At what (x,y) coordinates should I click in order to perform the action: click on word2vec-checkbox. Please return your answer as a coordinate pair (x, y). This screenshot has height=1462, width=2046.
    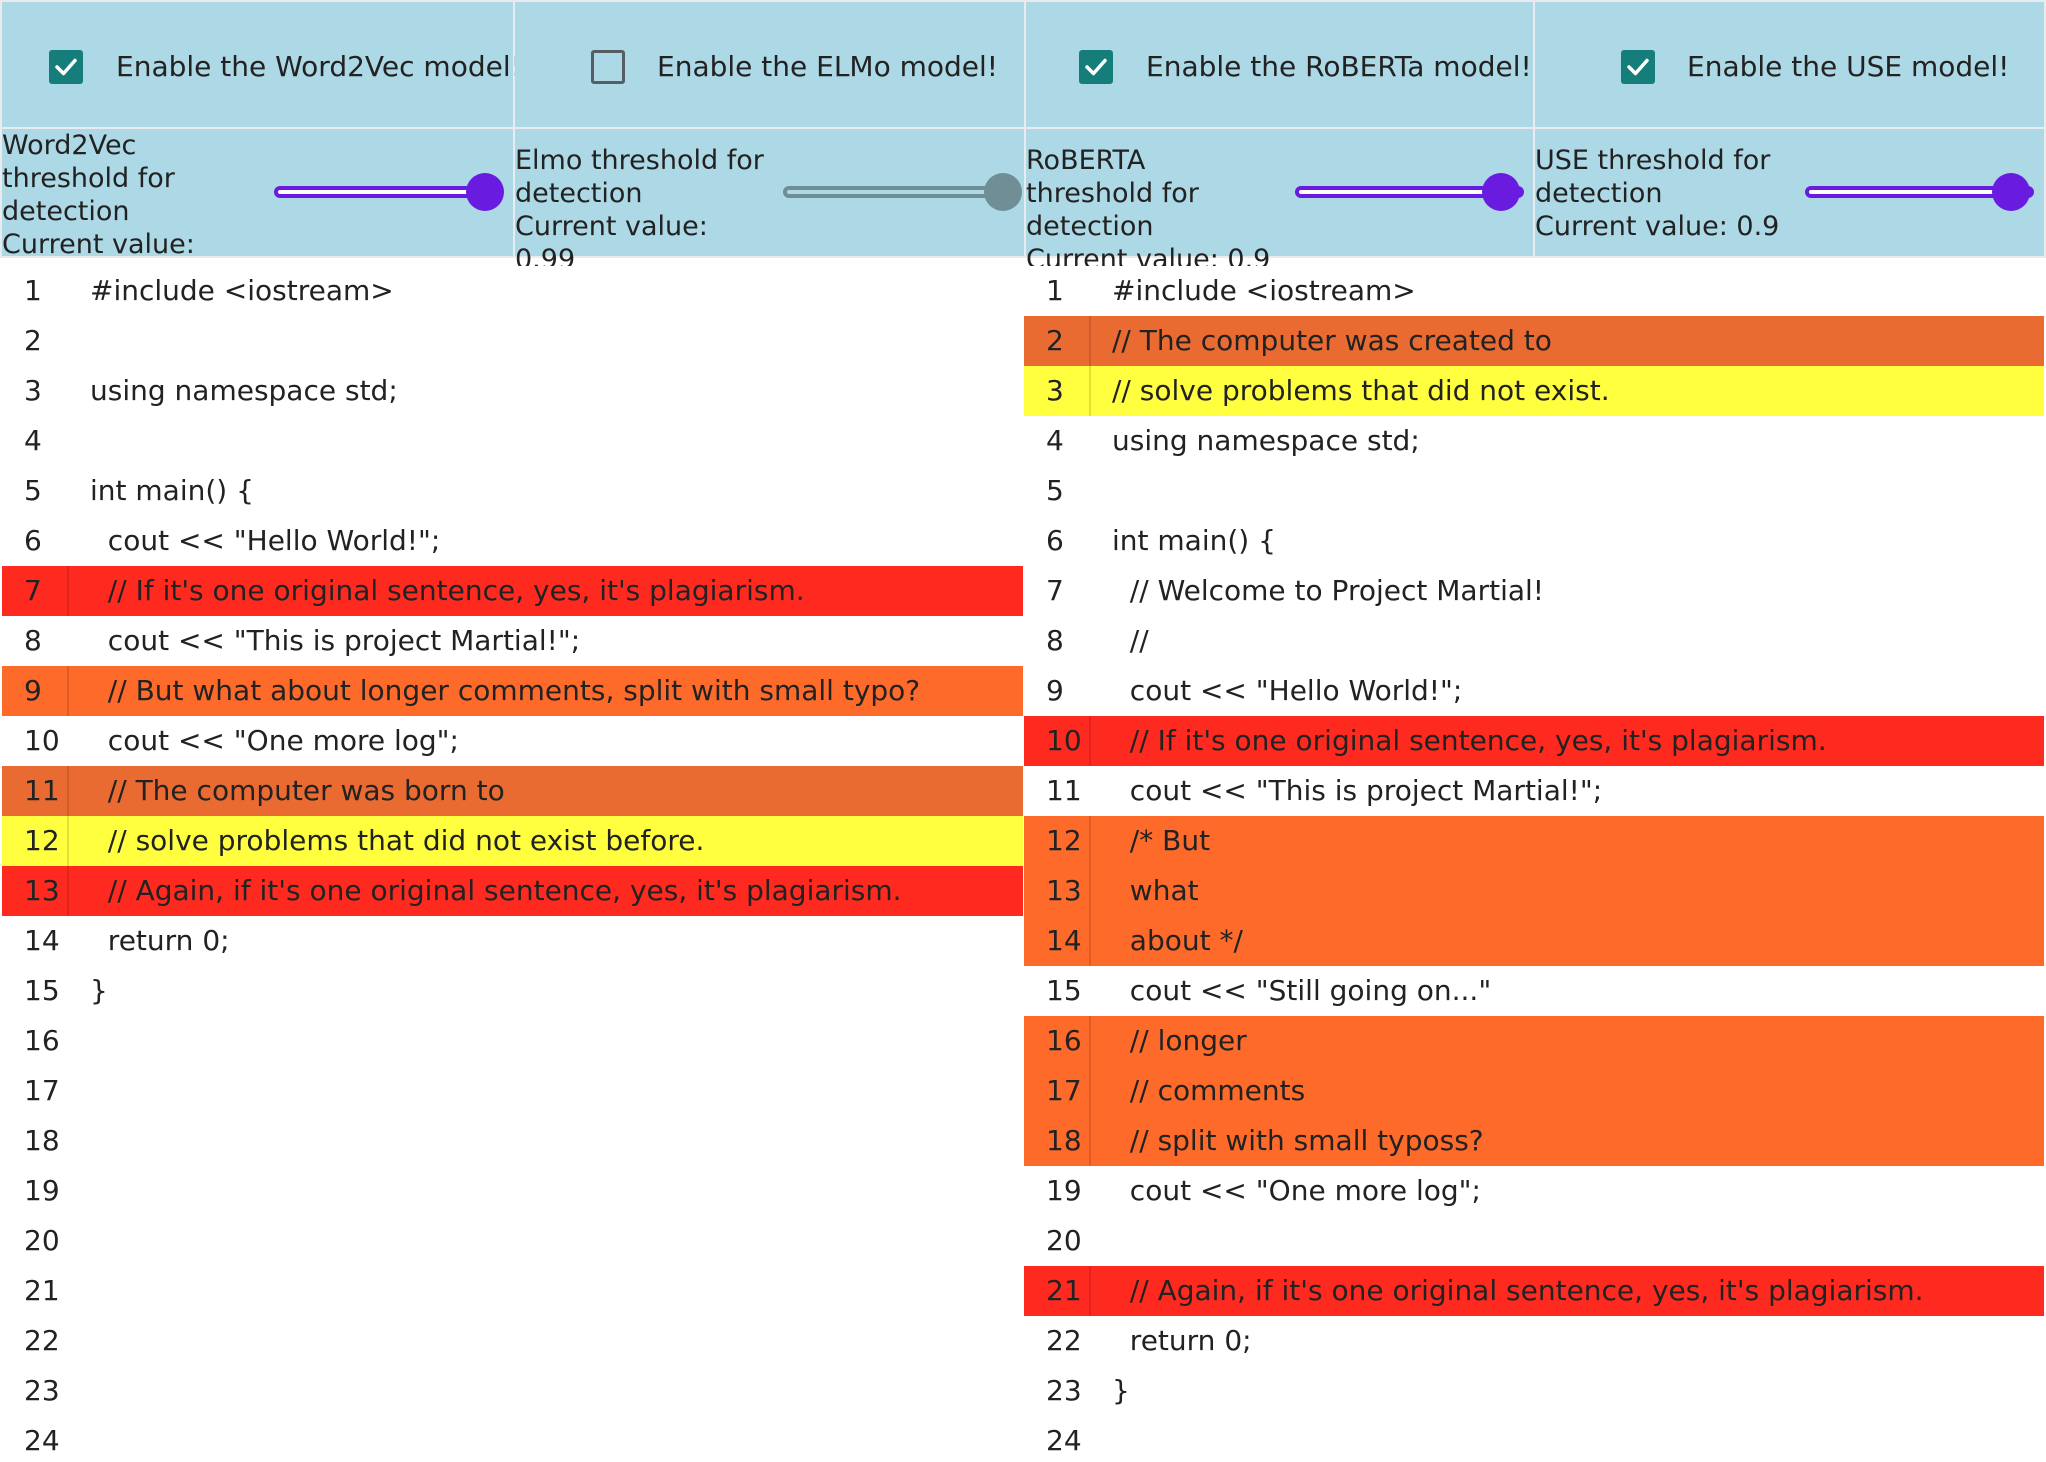
    Looking at the image, I should click on (66, 67).